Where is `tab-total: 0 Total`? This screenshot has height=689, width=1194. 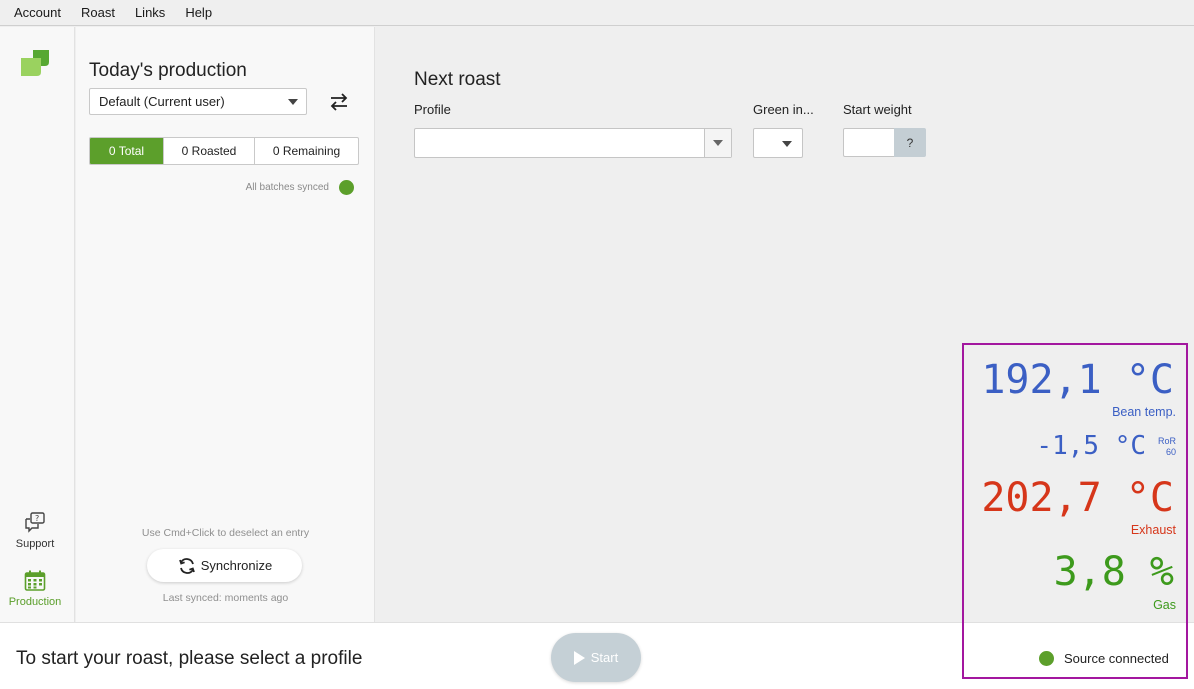 tab-total: 0 Total is located at coordinates (127, 151).